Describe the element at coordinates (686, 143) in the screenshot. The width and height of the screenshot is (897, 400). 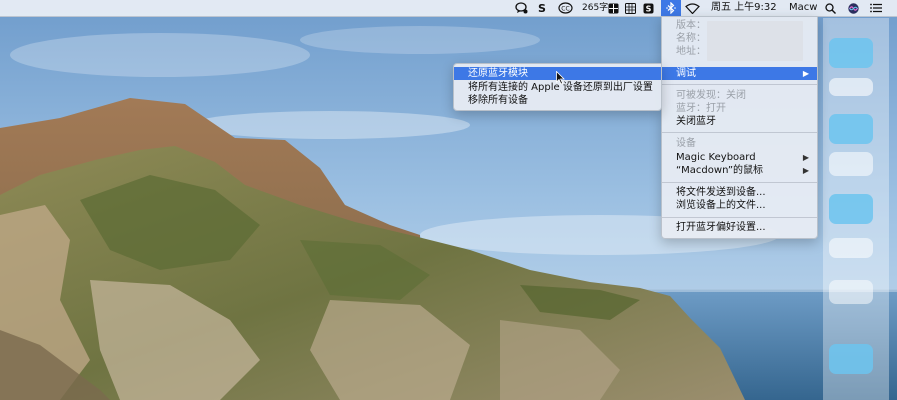
I see `devices-header: 设备` at that location.